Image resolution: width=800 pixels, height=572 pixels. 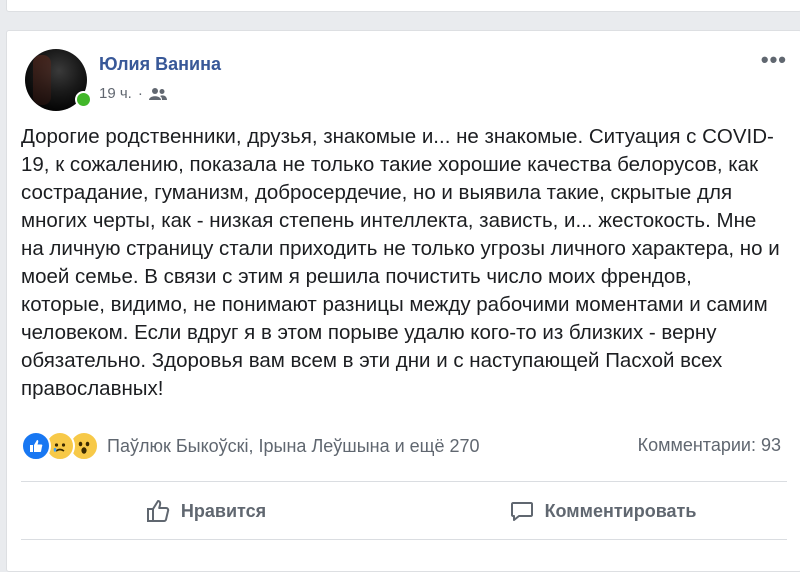 What do you see at coordinates (157, 94) in the screenshot?
I see `friends-icon` at bounding box center [157, 94].